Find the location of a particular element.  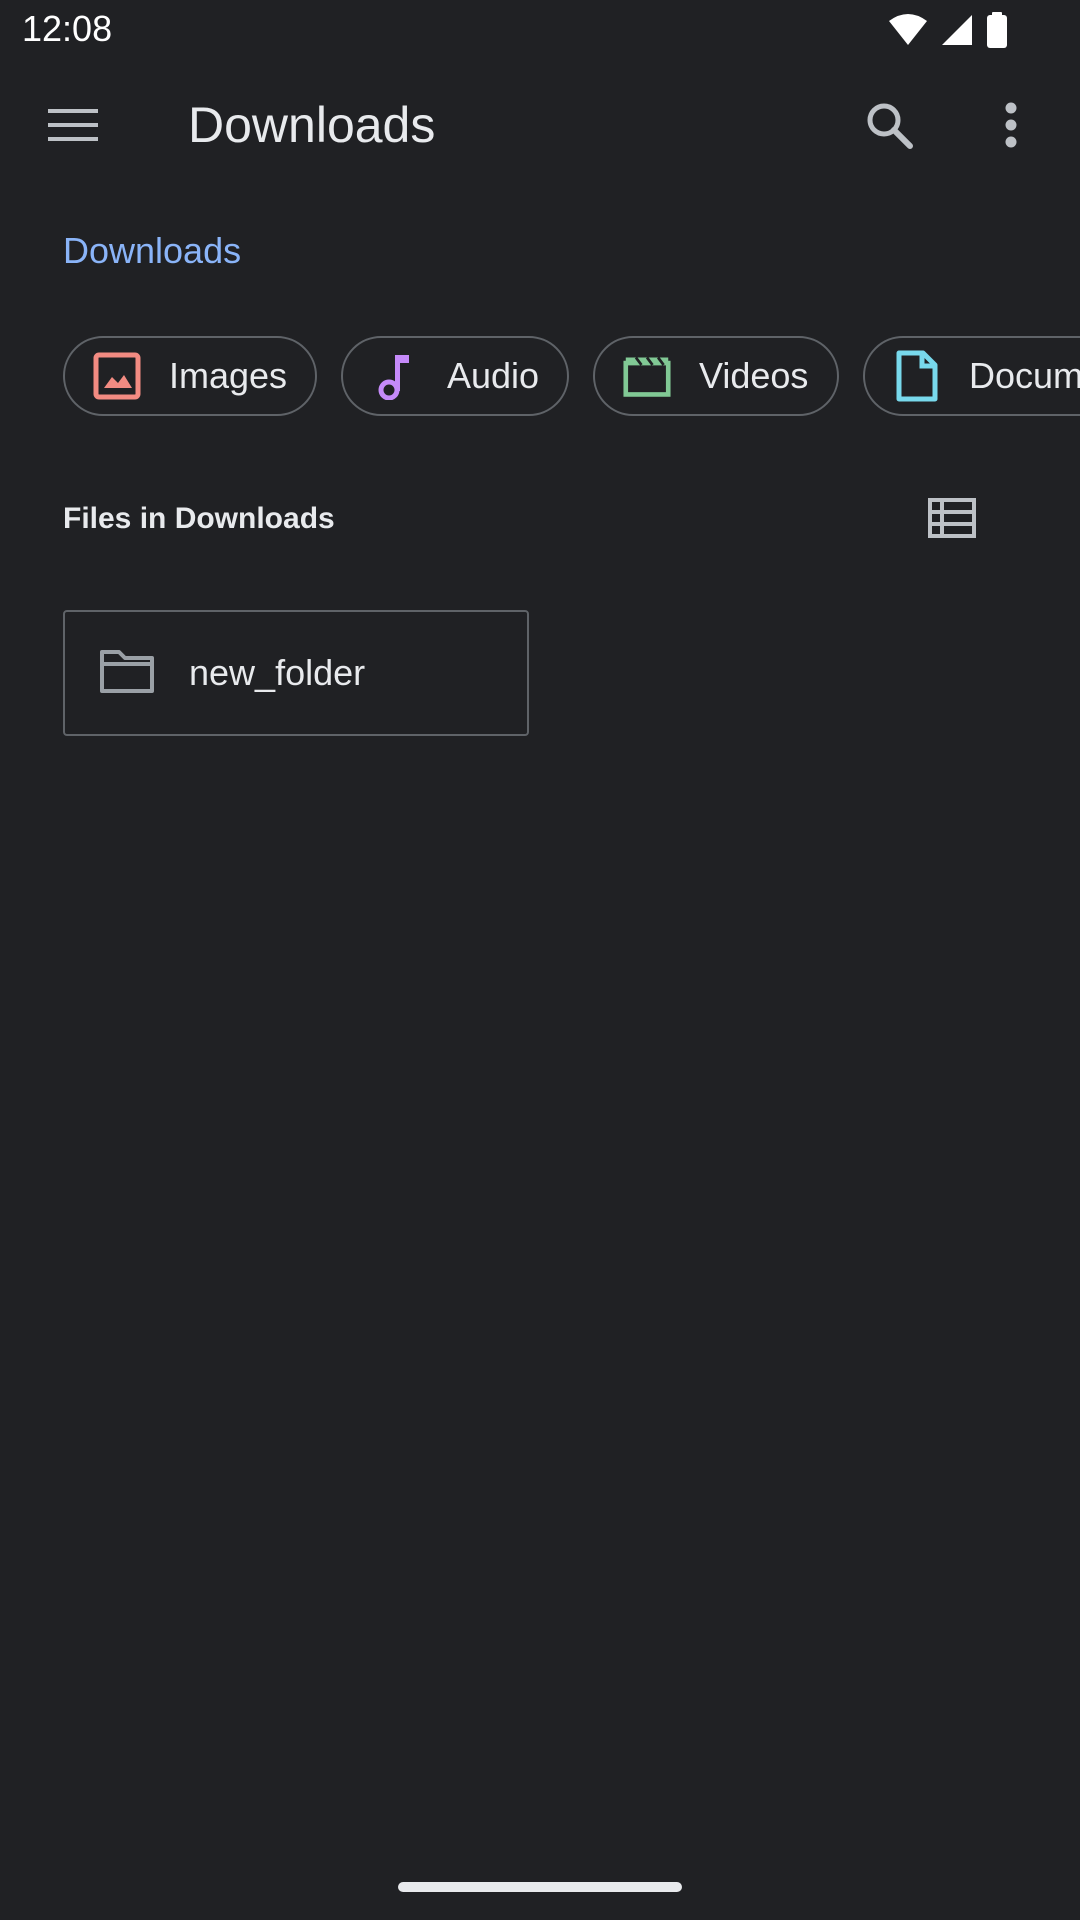

chip-images: Images is located at coordinates (190, 376).